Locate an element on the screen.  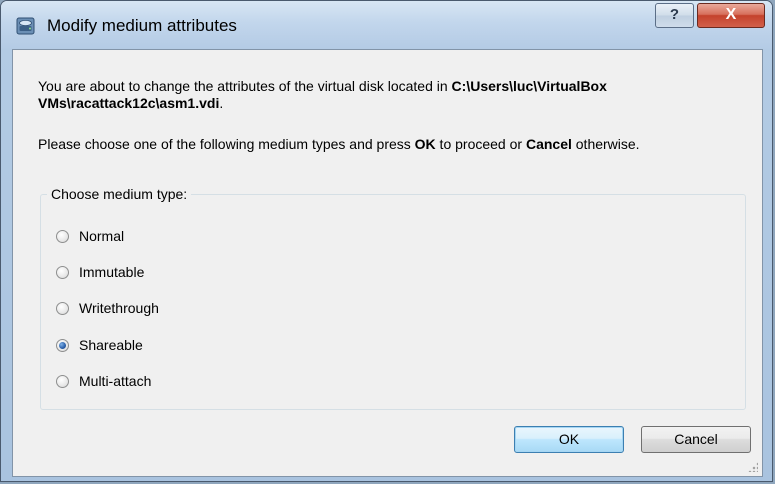
radio-option-writethrough: Writethrough is located at coordinates (107, 308).